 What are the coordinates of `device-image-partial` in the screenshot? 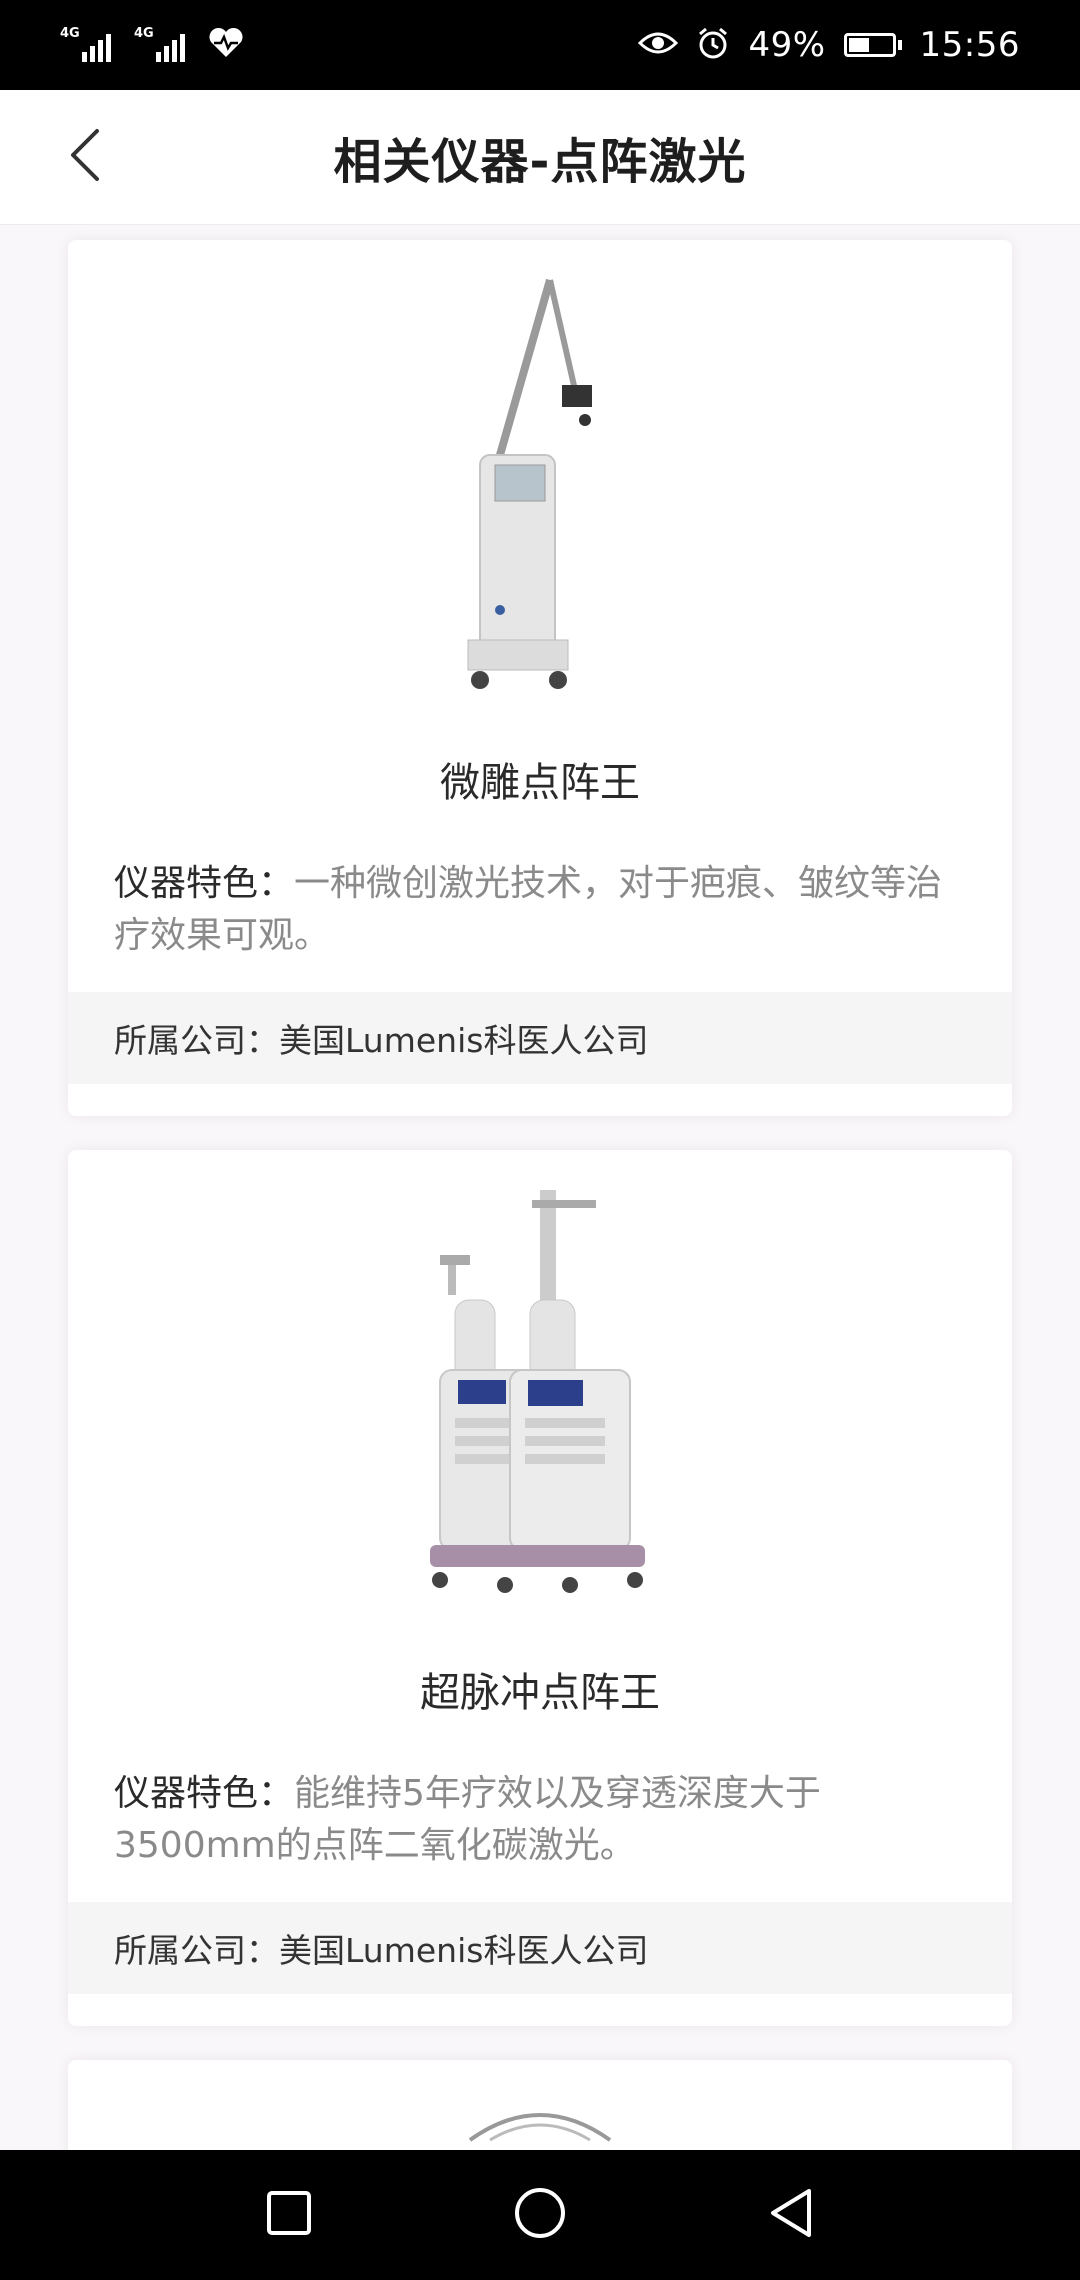 It's located at (540, 2127).